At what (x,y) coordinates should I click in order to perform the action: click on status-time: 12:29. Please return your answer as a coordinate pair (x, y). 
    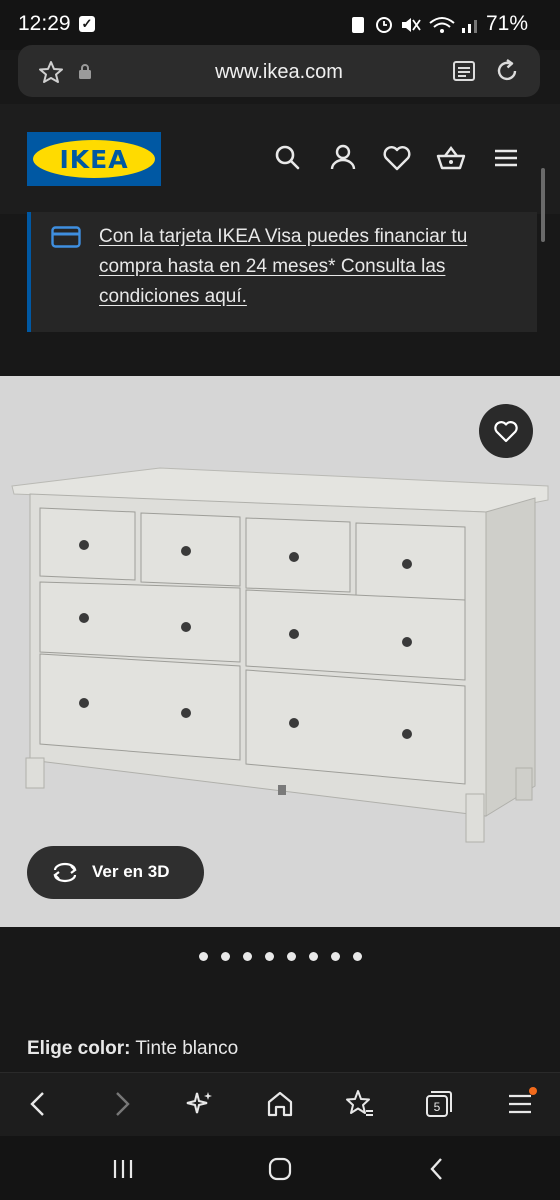
    Looking at the image, I should click on (44, 23).